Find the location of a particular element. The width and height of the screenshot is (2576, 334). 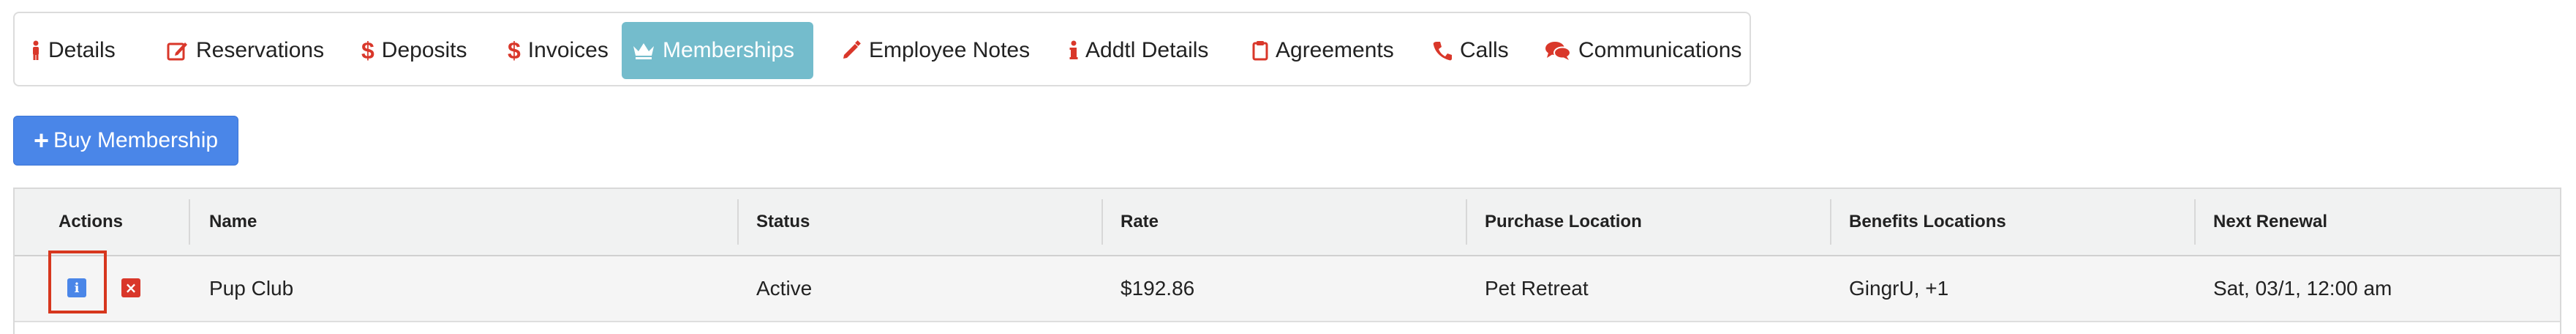

info-icon: i is located at coordinates (76, 287).